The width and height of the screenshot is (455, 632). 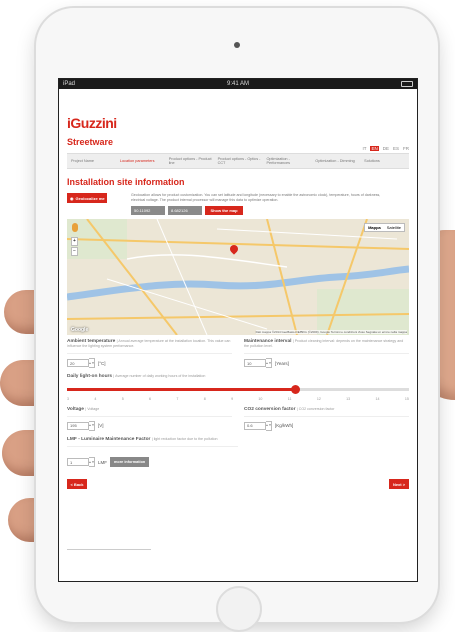 I want to click on status-time: 9:41 AM, so click(x=237, y=84).